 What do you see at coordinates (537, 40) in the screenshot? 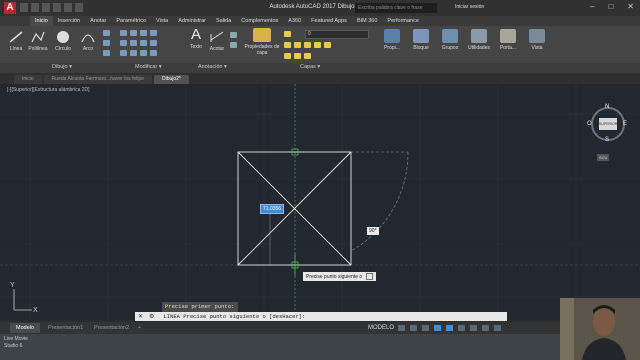
I see `view-button: Vista` at bounding box center [537, 40].